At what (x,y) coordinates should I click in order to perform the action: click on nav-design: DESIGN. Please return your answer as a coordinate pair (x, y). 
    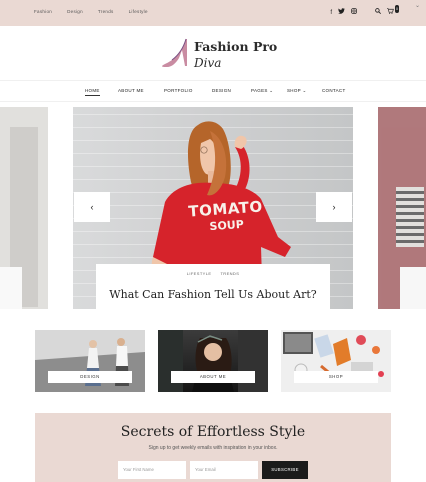
    Looking at the image, I should click on (221, 90).